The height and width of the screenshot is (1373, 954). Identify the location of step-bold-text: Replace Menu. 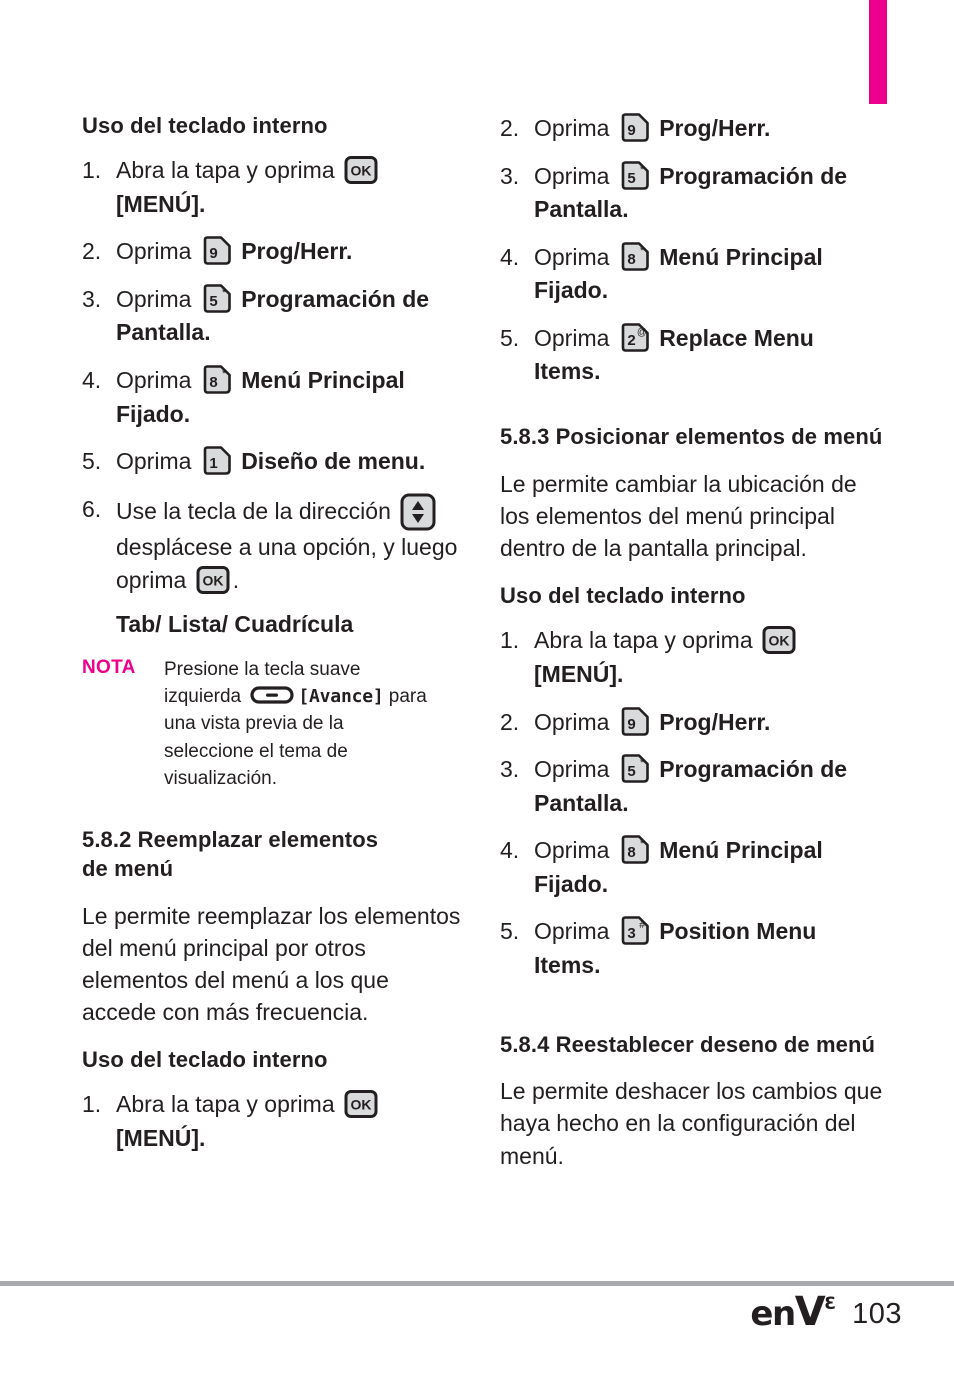
(736, 337).